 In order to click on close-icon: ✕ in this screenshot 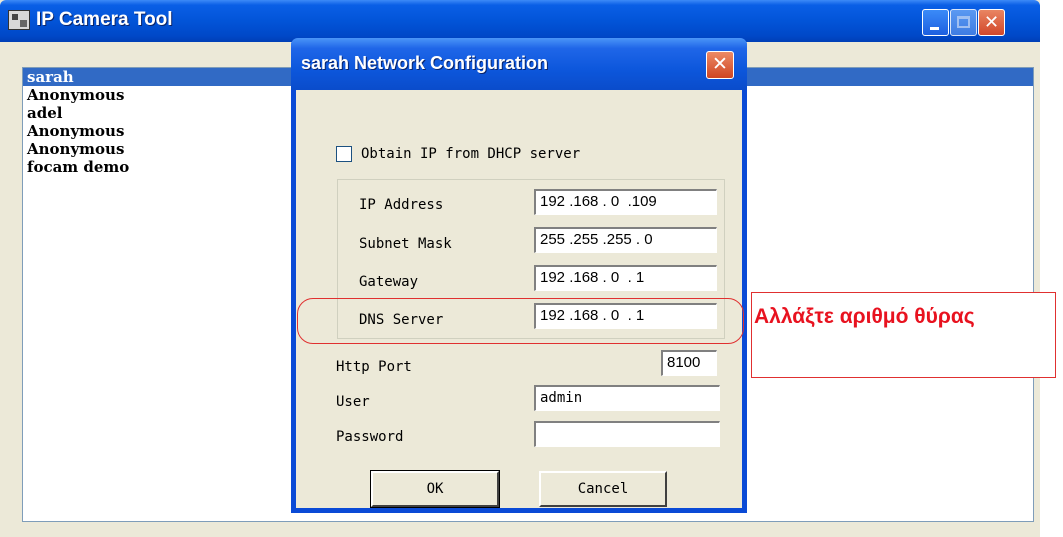, I will do `click(991, 22)`.